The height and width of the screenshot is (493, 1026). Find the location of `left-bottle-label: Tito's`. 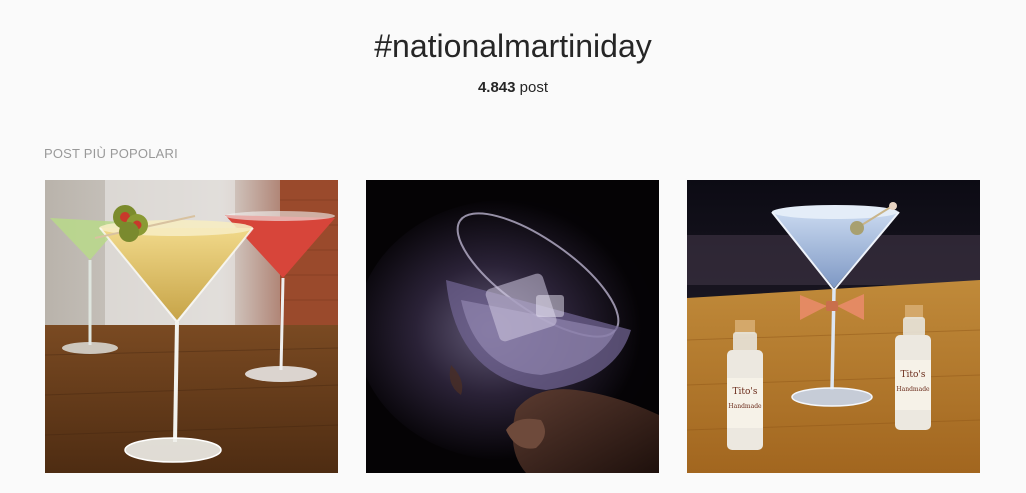

left-bottle-label: Tito's is located at coordinates (744, 392).